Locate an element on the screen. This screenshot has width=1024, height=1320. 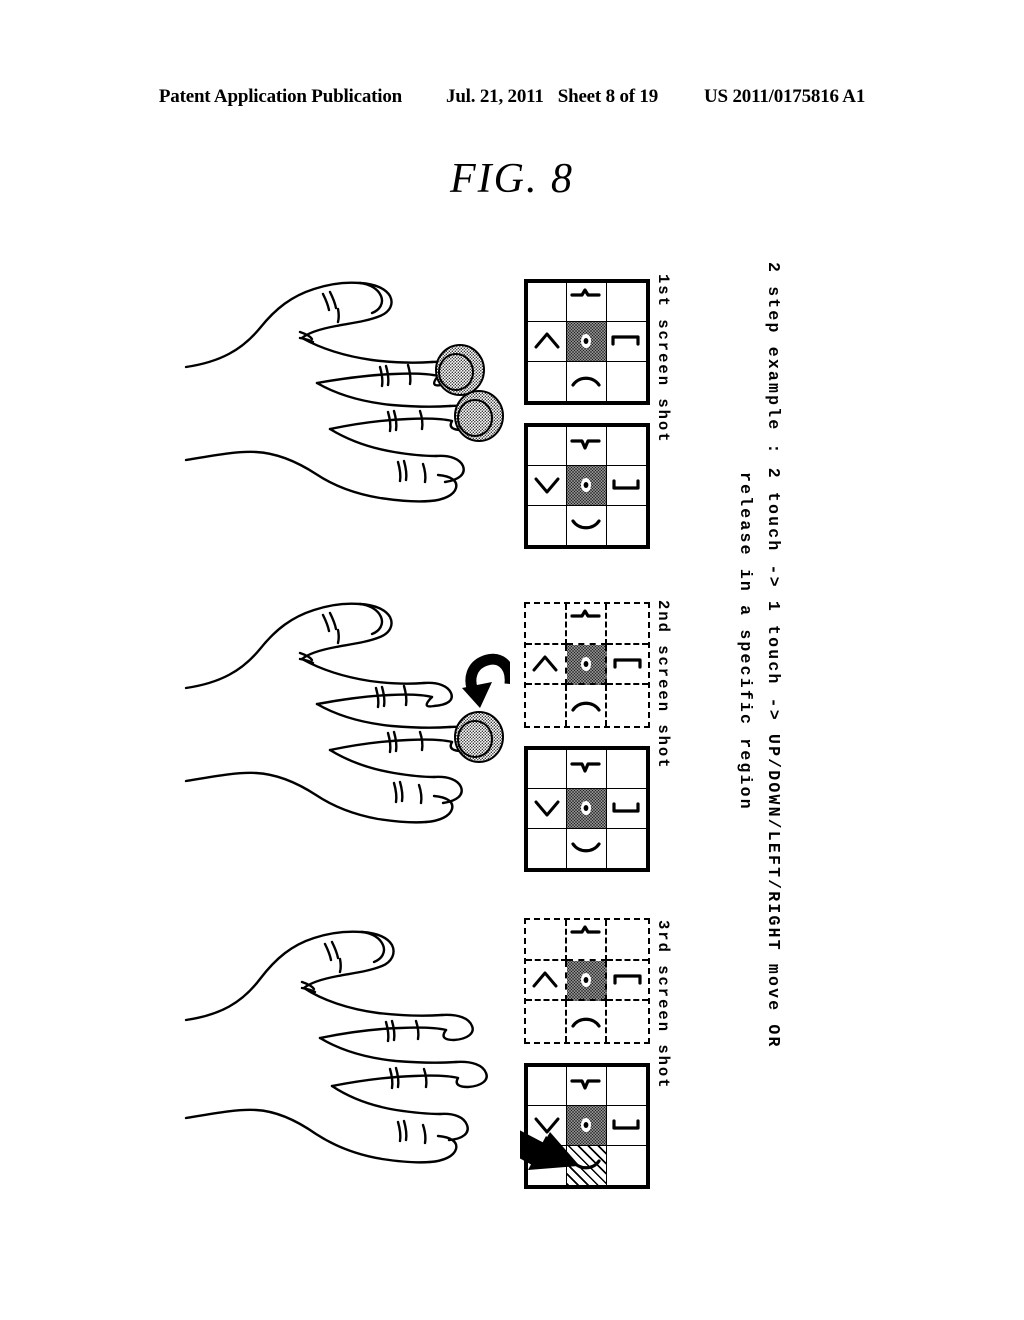
figure-caption-line-2: release in a specific region is located at coordinates (745, 641).